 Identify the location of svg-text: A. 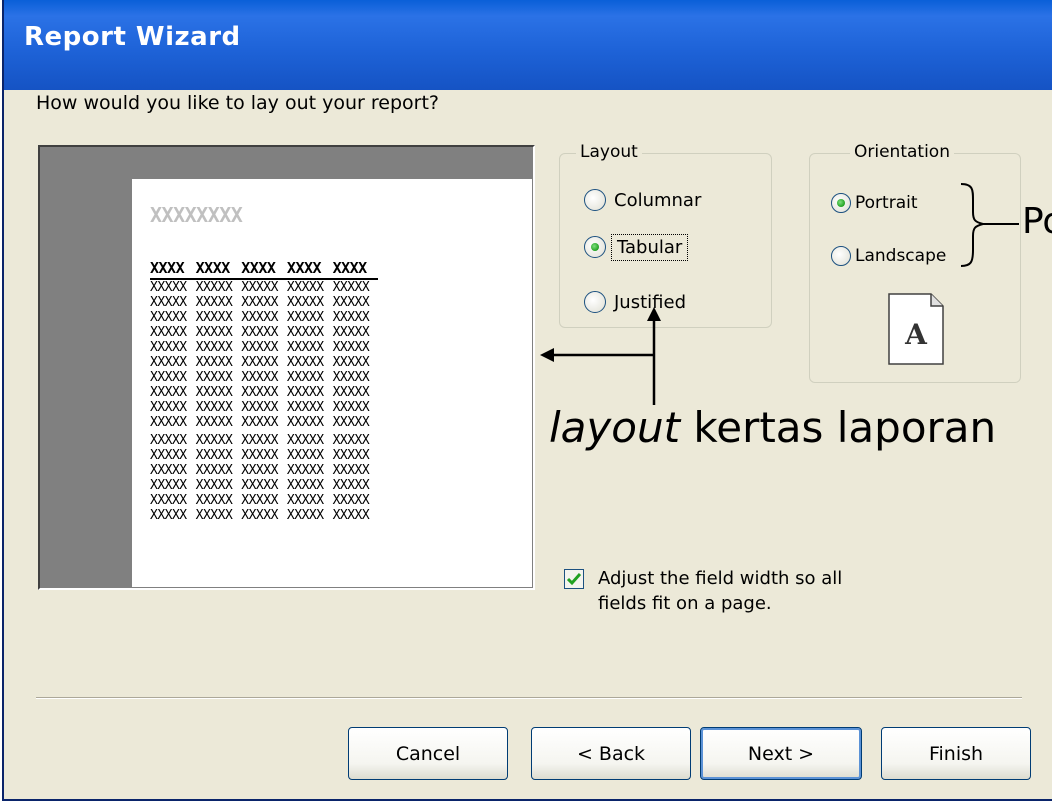
(916, 334).